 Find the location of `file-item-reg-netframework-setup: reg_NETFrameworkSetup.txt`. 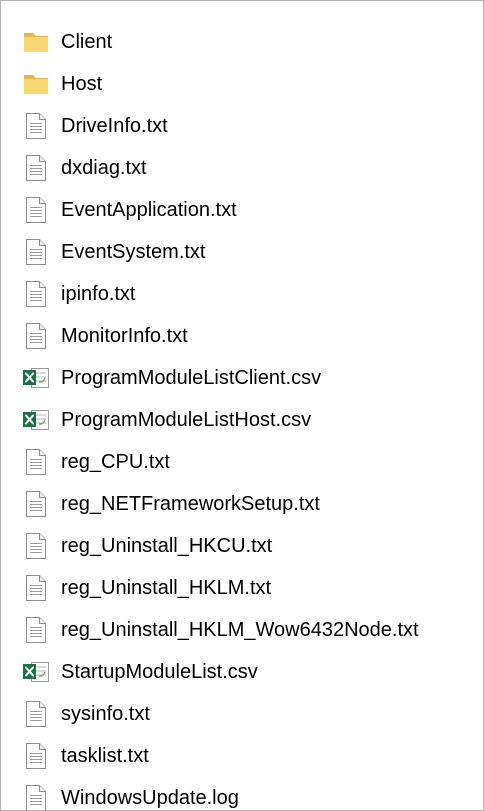

file-item-reg-netframework-setup: reg_NETFrameworkSetup.txt is located at coordinates (242, 504).